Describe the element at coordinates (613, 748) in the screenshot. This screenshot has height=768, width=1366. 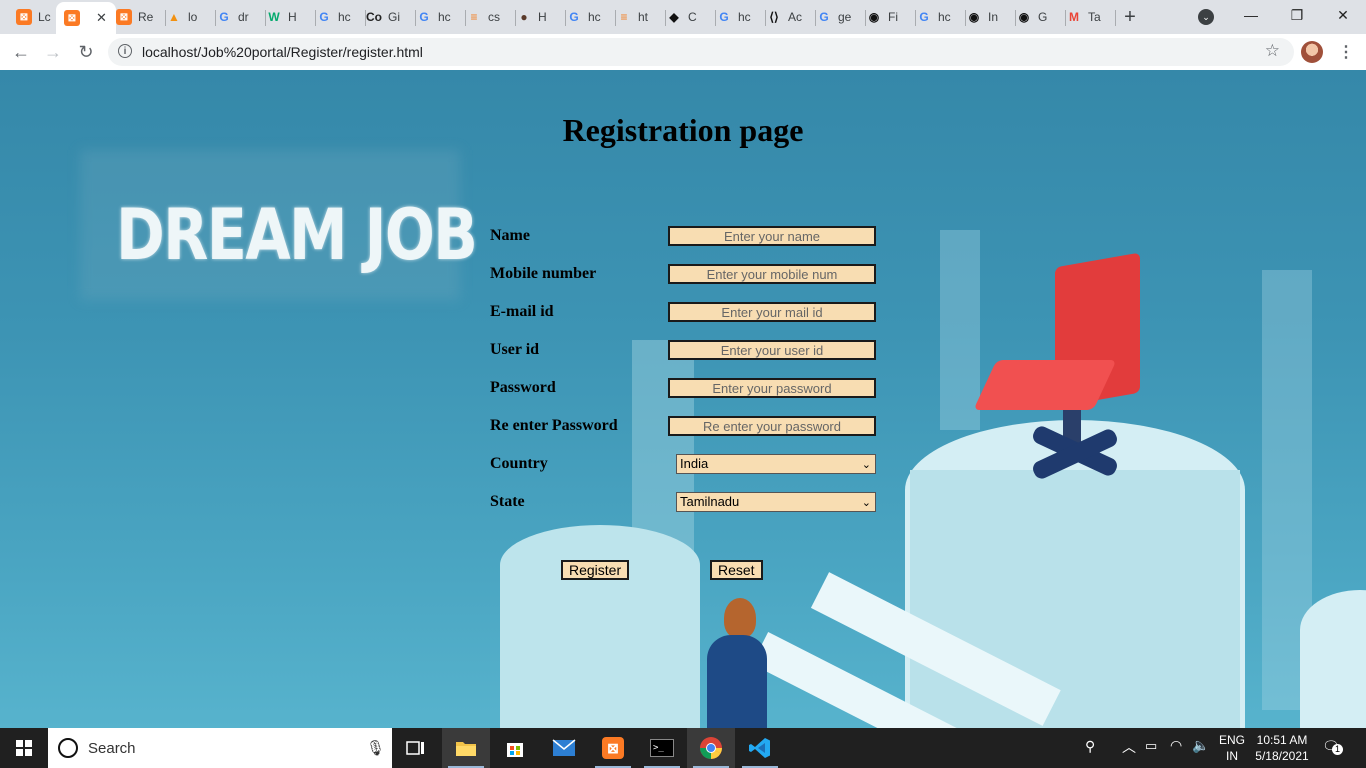
I see `xampp-taskbar-icon: ⊠` at that location.